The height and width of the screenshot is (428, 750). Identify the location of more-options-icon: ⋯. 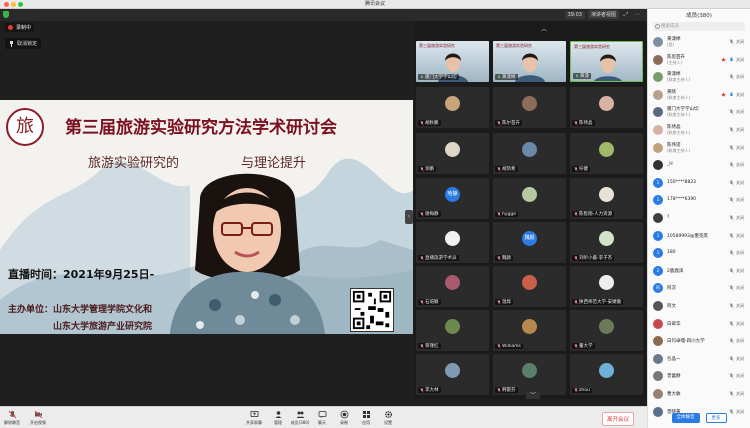
(637, 15).